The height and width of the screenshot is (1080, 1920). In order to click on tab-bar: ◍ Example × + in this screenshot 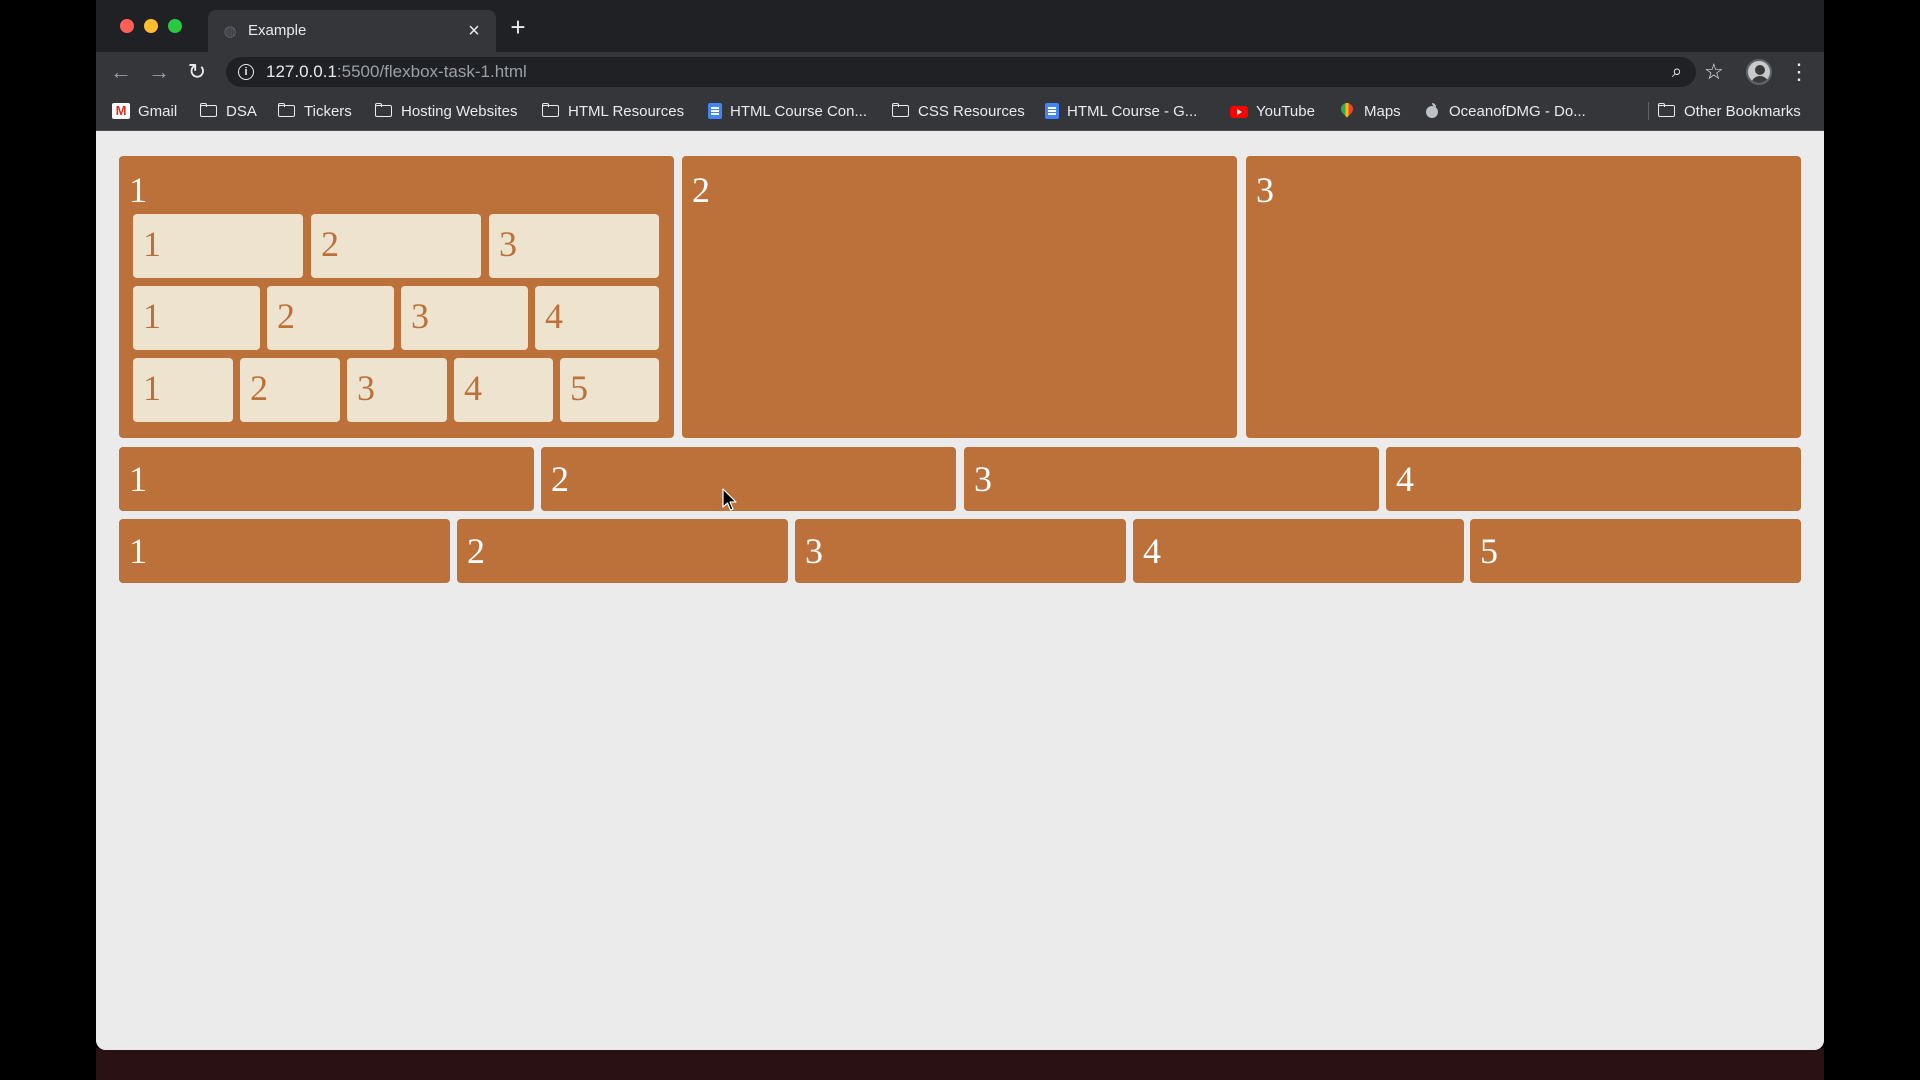, I will do `click(960, 26)`.